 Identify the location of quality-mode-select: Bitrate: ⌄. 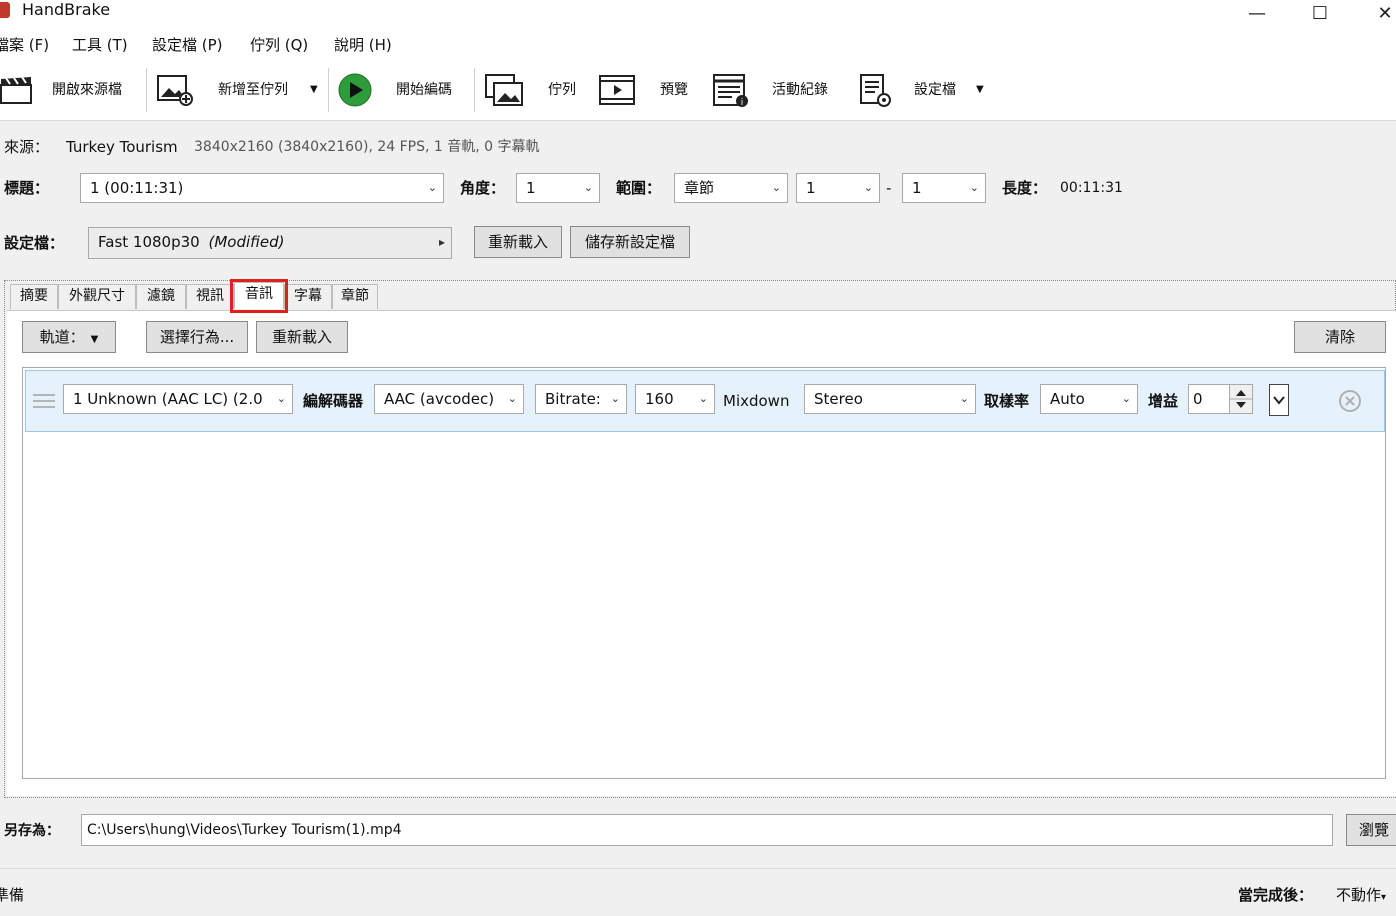
(581, 399).